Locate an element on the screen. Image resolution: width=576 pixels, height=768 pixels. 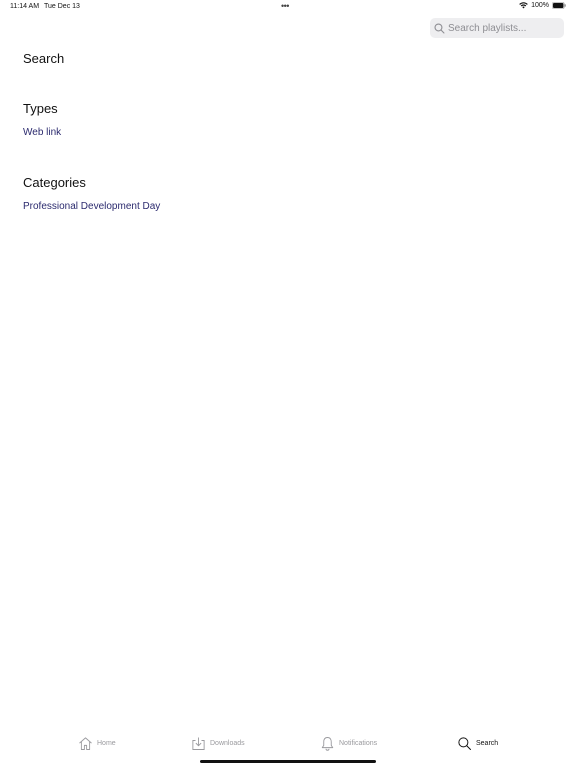
status-date: Tue Dec 13 is located at coordinates (62, 6).